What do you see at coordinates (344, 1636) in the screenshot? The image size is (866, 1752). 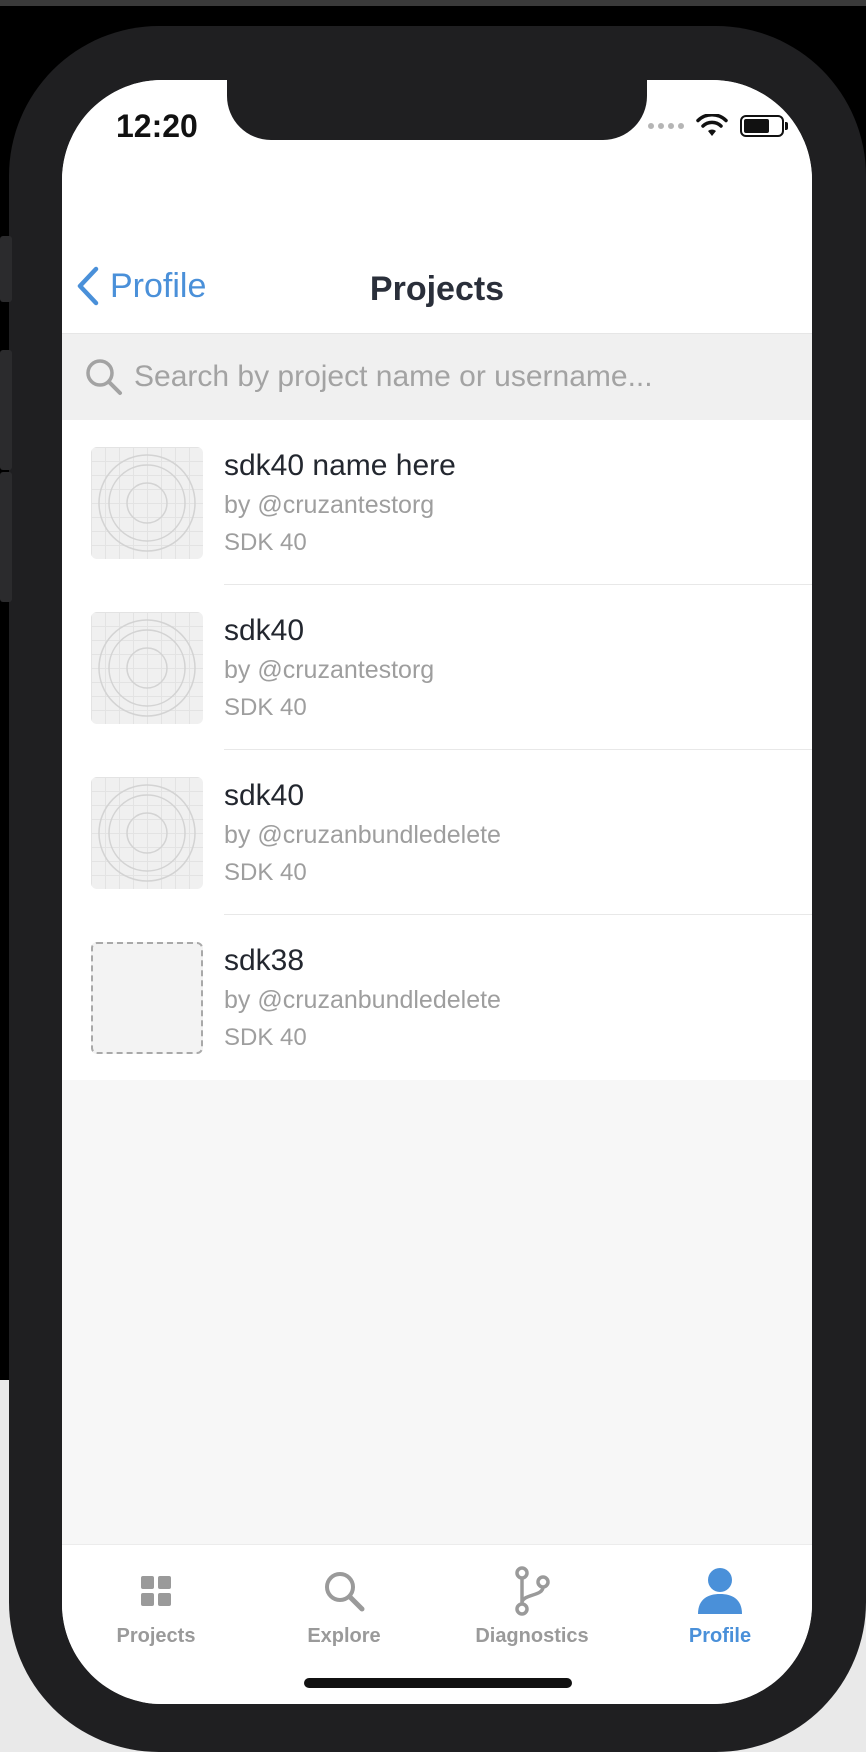 I see `tab-explore-label: Explore` at bounding box center [344, 1636].